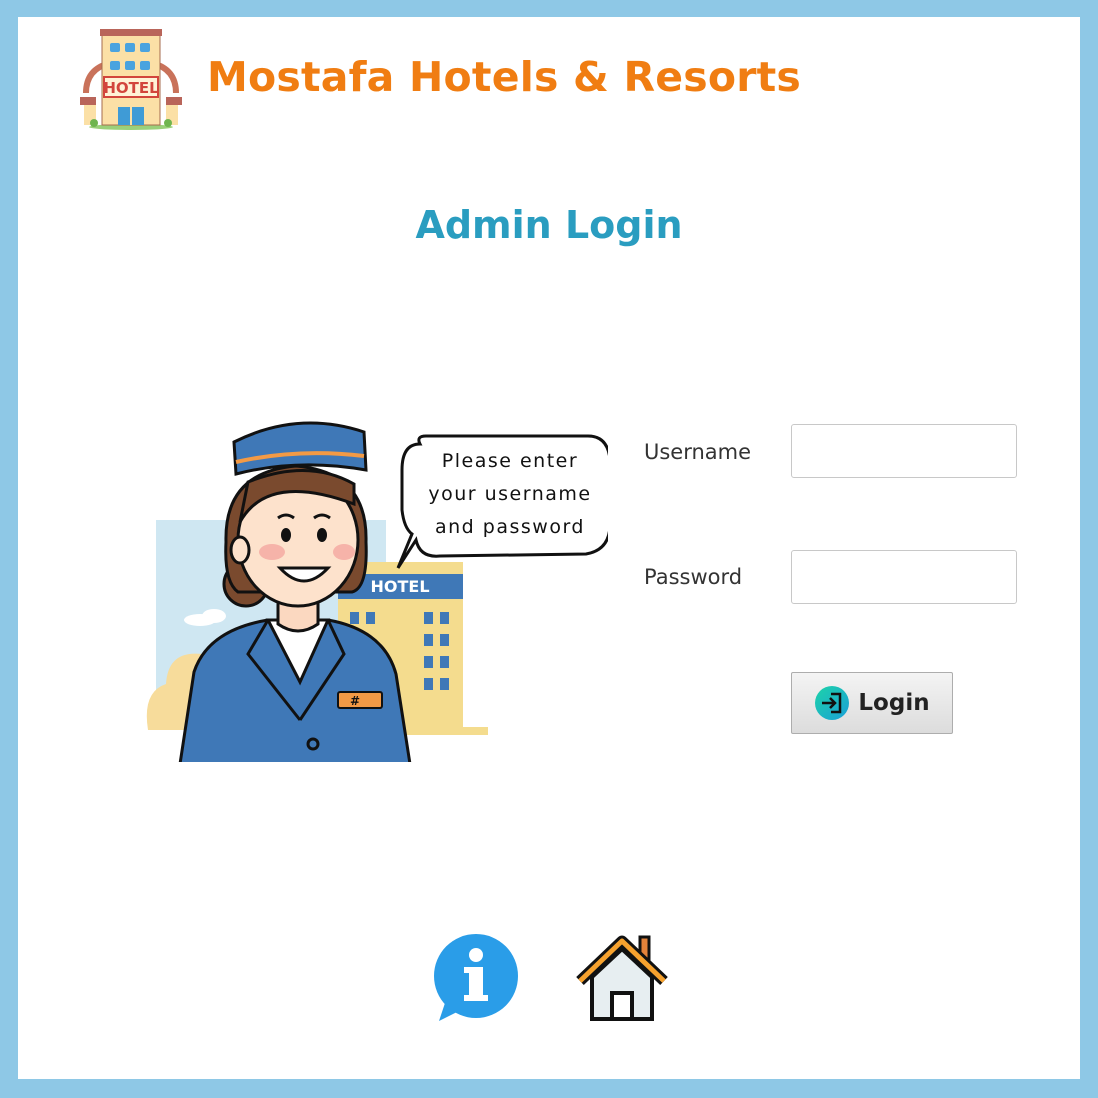 The image size is (1098, 1098). What do you see at coordinates (504, 77) in the screenshot?
I see `app-title: Mostafa Hotels & Resorts` at bounding box center [504, 77].